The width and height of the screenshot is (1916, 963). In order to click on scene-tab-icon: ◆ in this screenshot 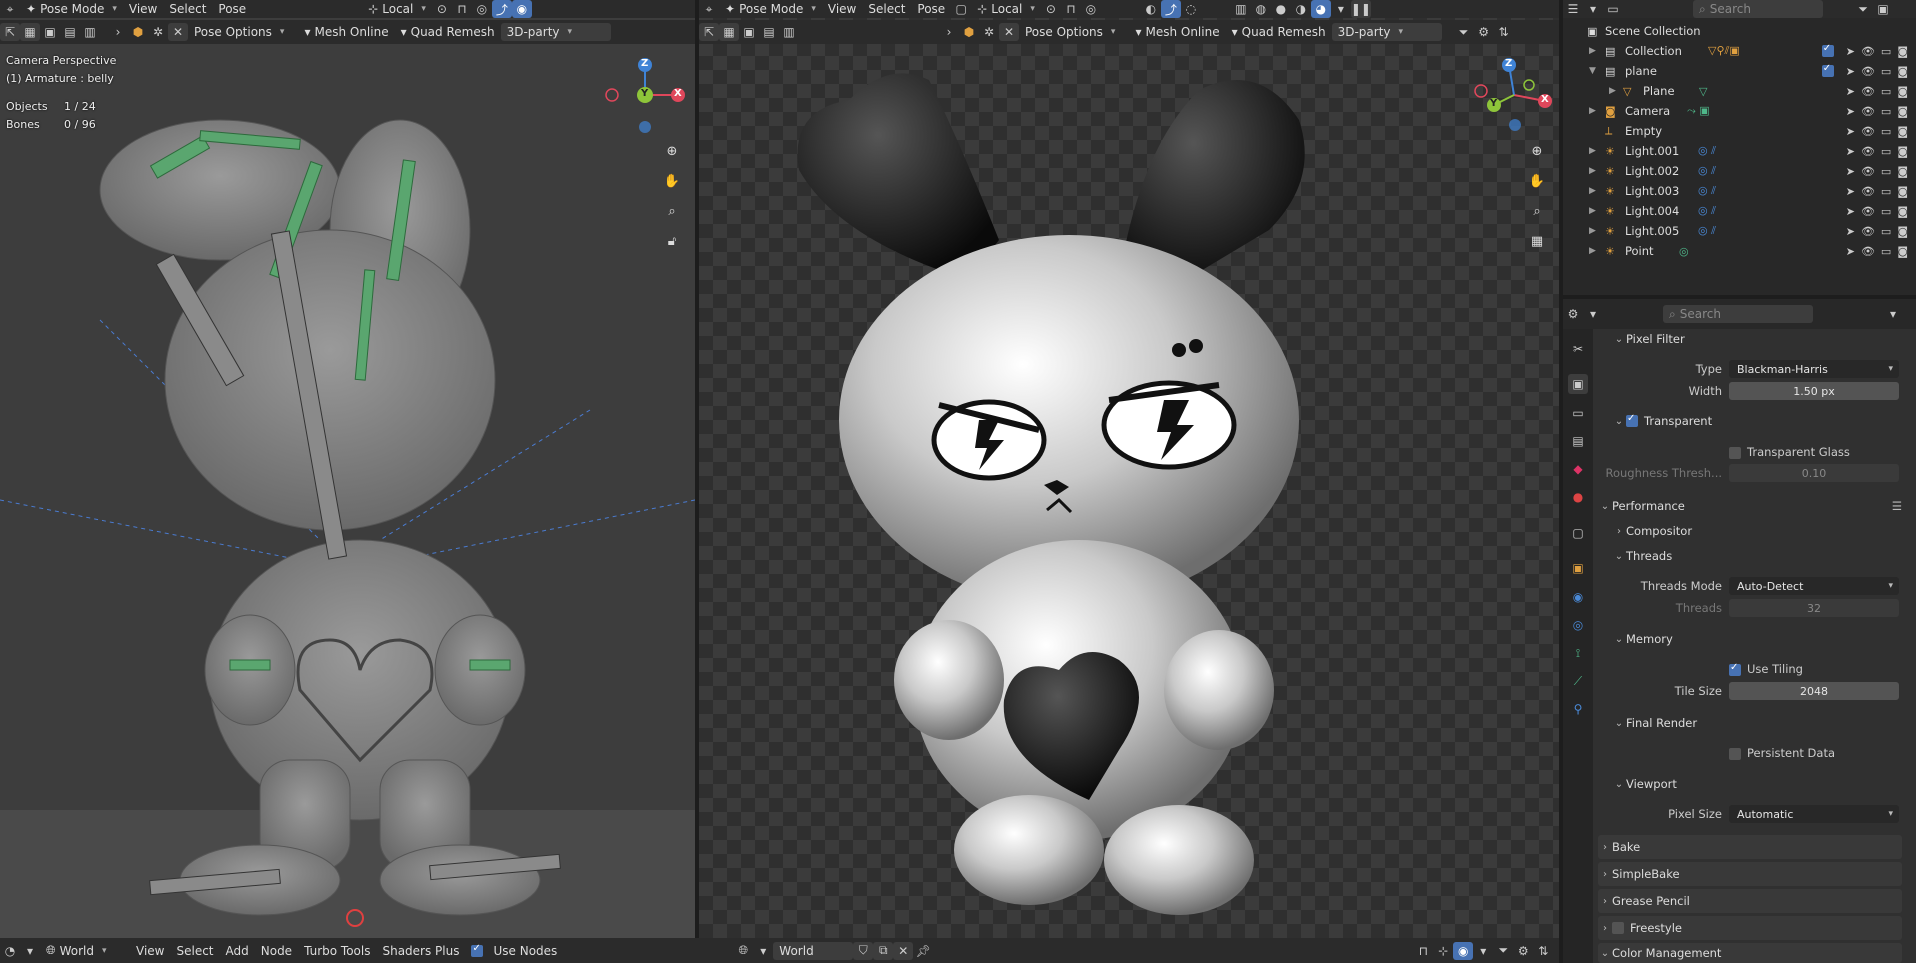, I will do `click(1578, 469)`.